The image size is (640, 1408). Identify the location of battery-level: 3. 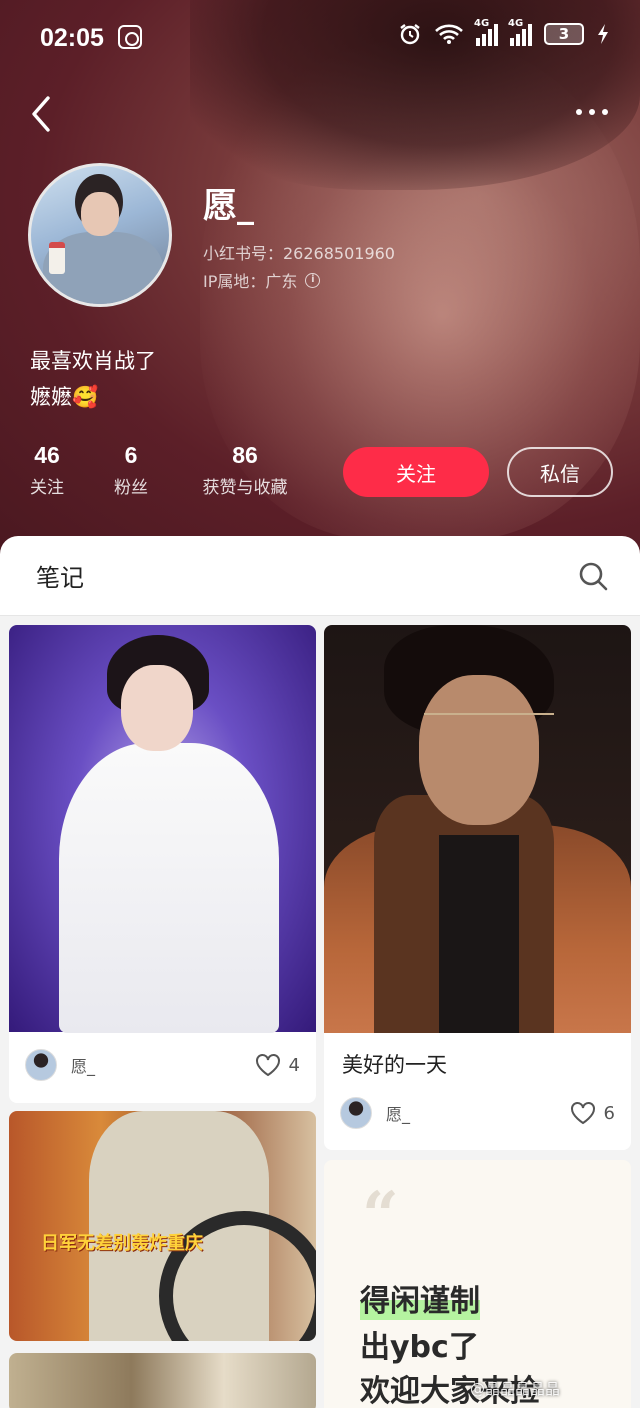
(564, 34).